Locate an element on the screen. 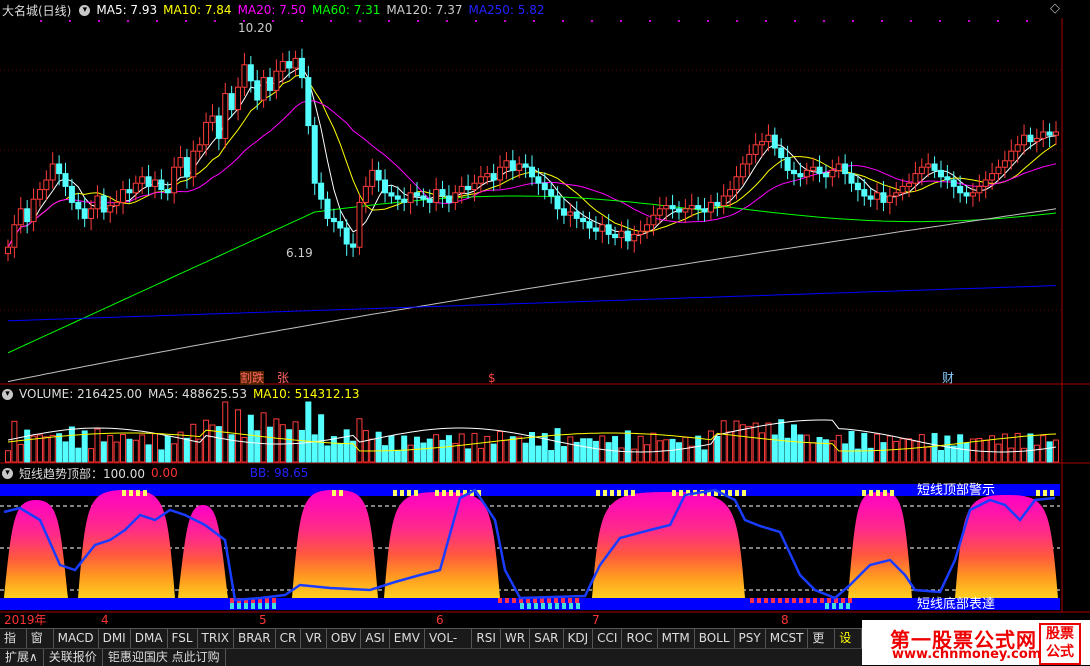 The width and height of the screenshot is (1090, 666). tab-17: KDJ is located at coordinates (579, 638).